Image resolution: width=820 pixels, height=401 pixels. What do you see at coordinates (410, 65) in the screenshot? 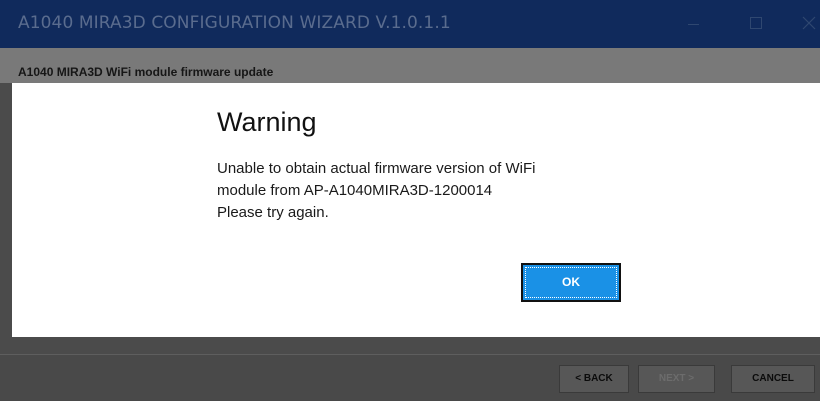
I see `page-subheader: A1040 MIRA3D WiFi module firmware update` at bounding box center [410, 65].